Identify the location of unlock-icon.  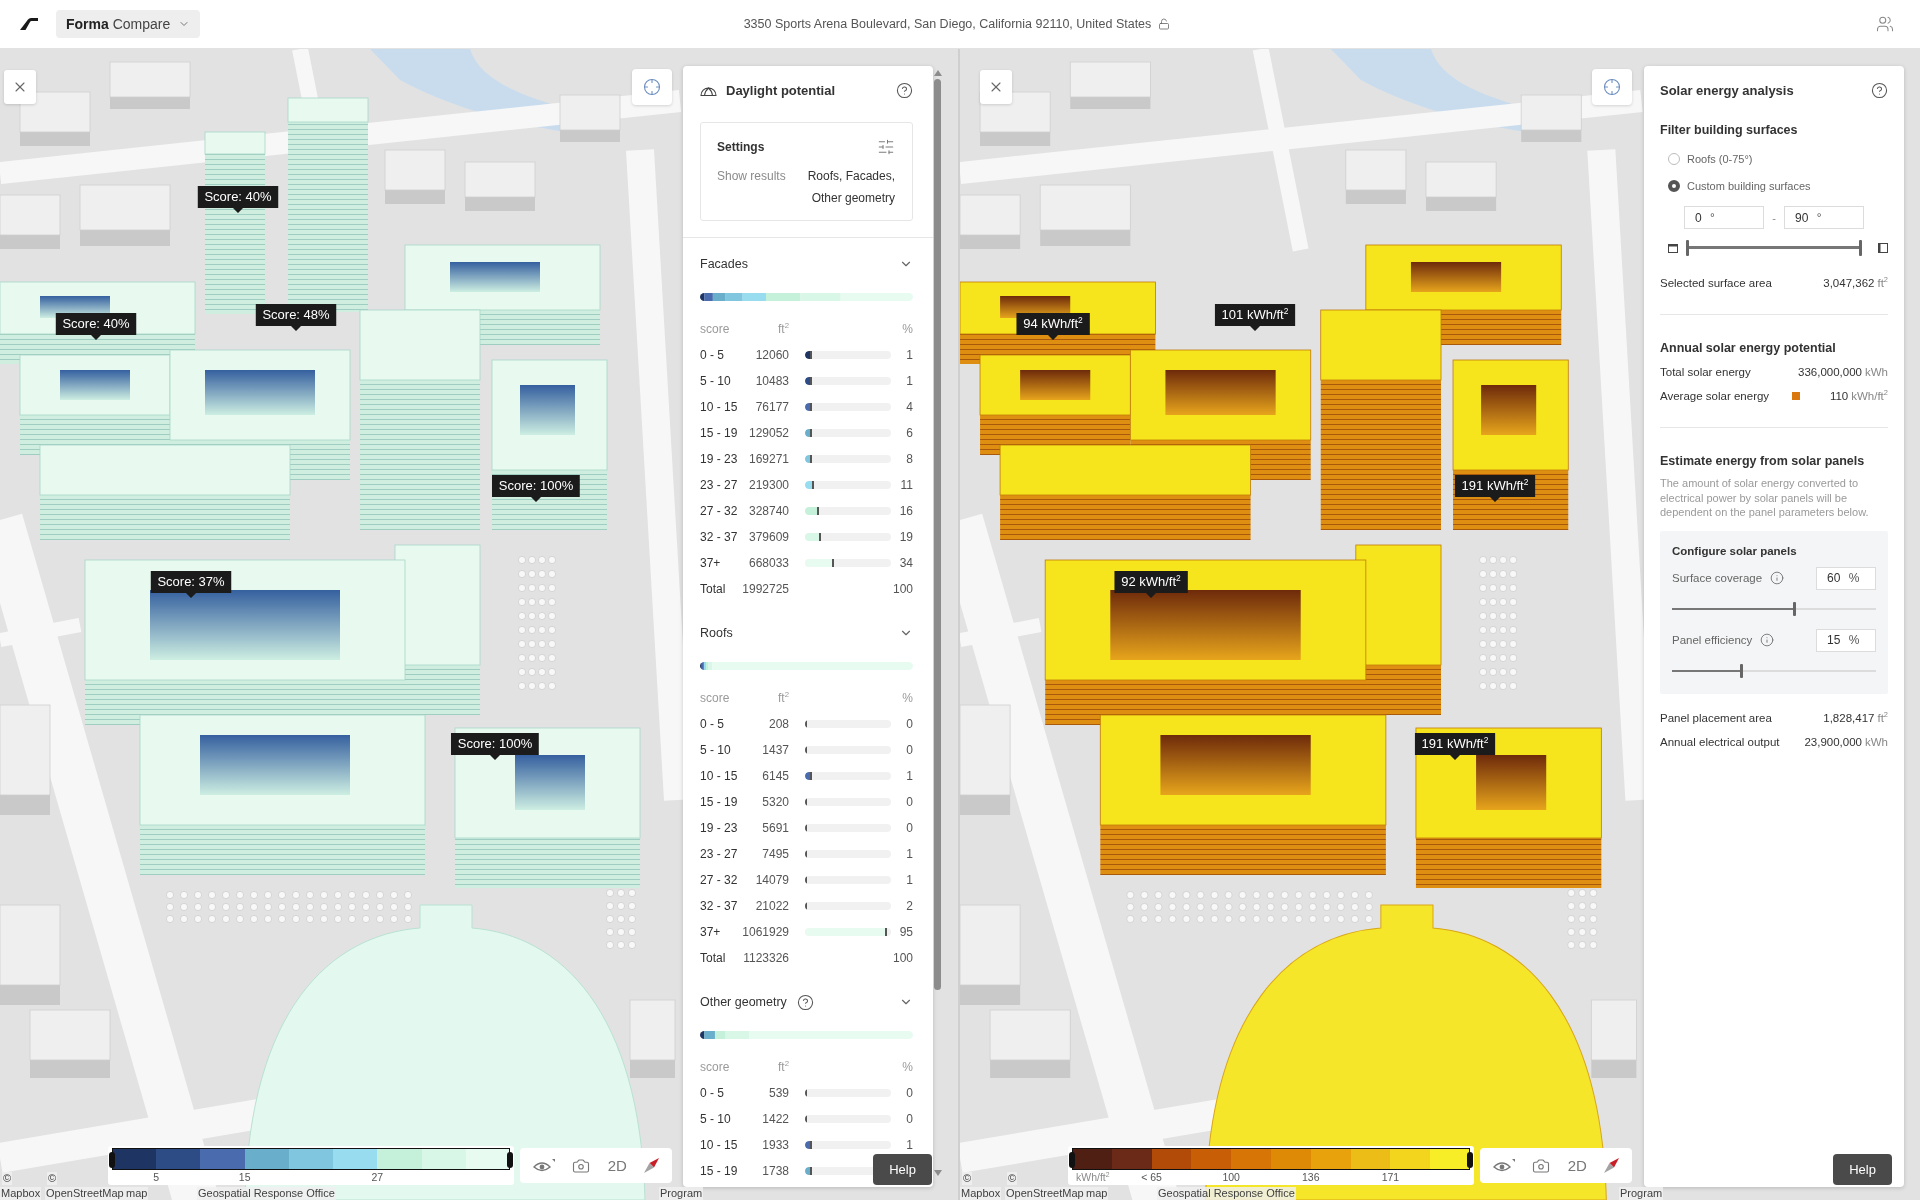
(1164, 24).